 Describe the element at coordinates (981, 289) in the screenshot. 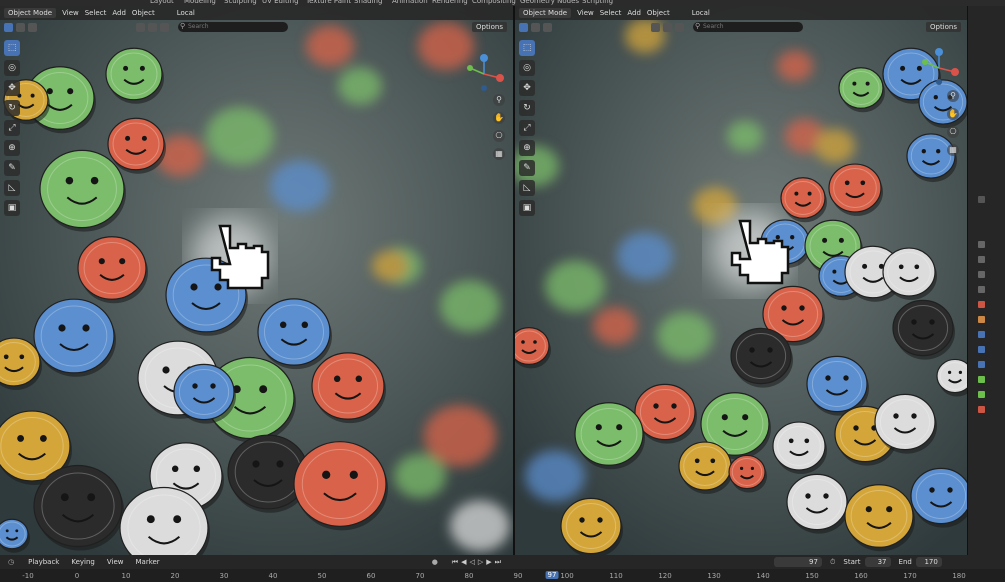

I see `scene-icon` at that location.